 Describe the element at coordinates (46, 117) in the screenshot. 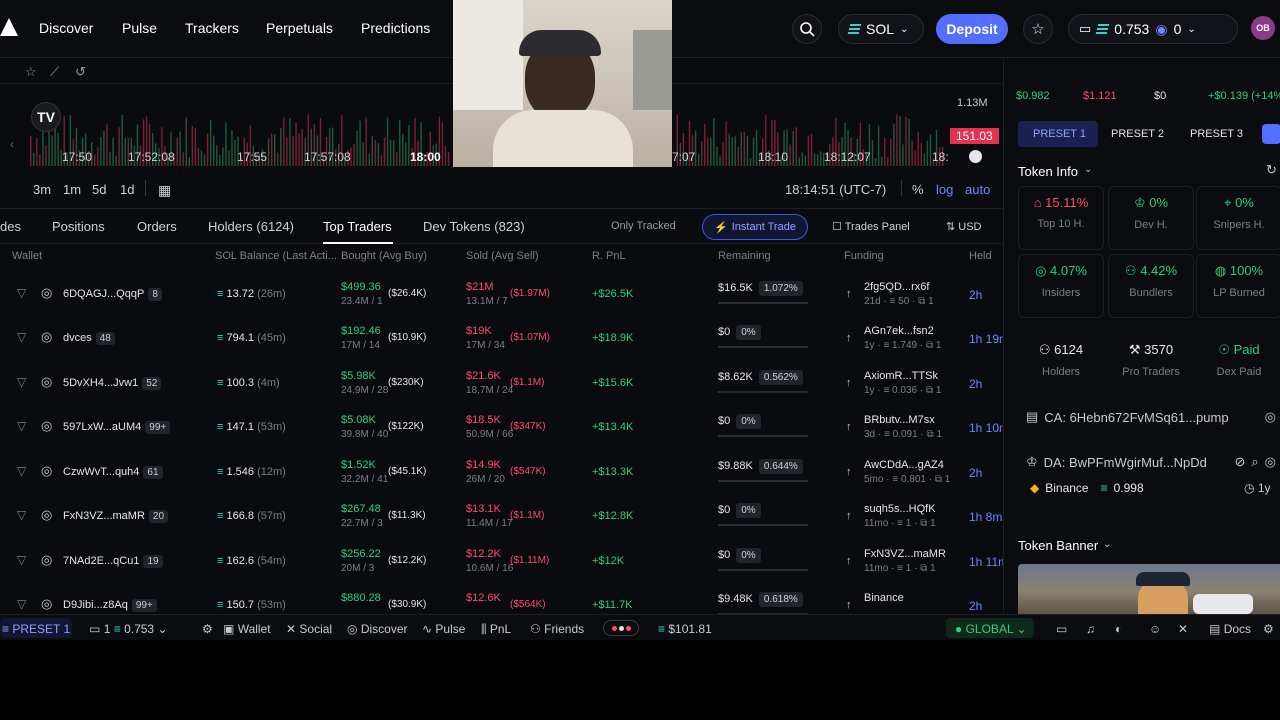

I see `tradingview-logo-icon: TV` at that location.